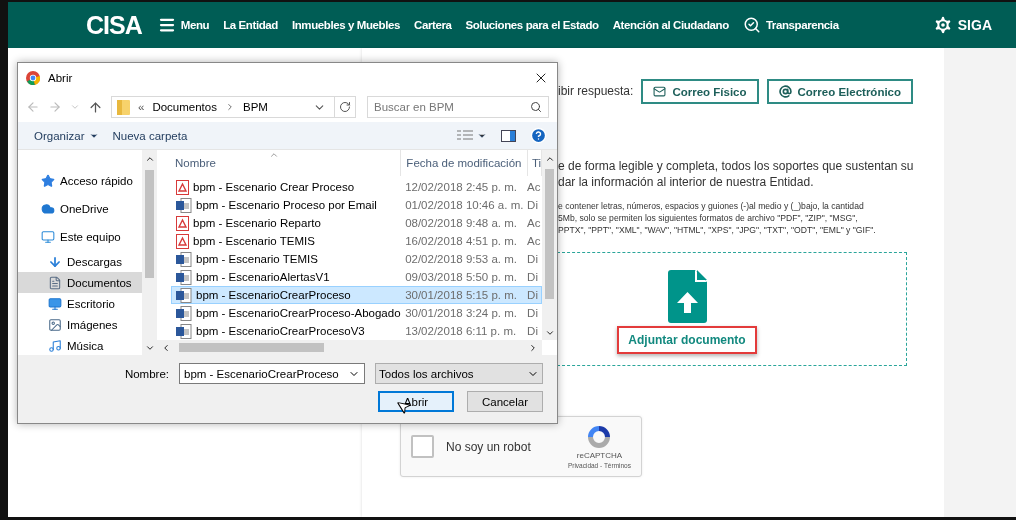  What do you see at coordinates (146, 373) in the screenshot?
I see `filename-label: Nombre:` at bounding box center [146, 373].